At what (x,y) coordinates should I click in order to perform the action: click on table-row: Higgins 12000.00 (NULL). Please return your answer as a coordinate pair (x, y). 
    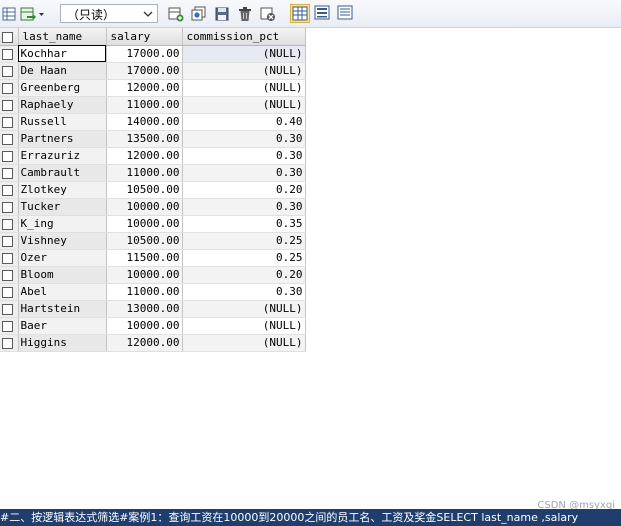
    Looking at the image, I should click on (153, 343).